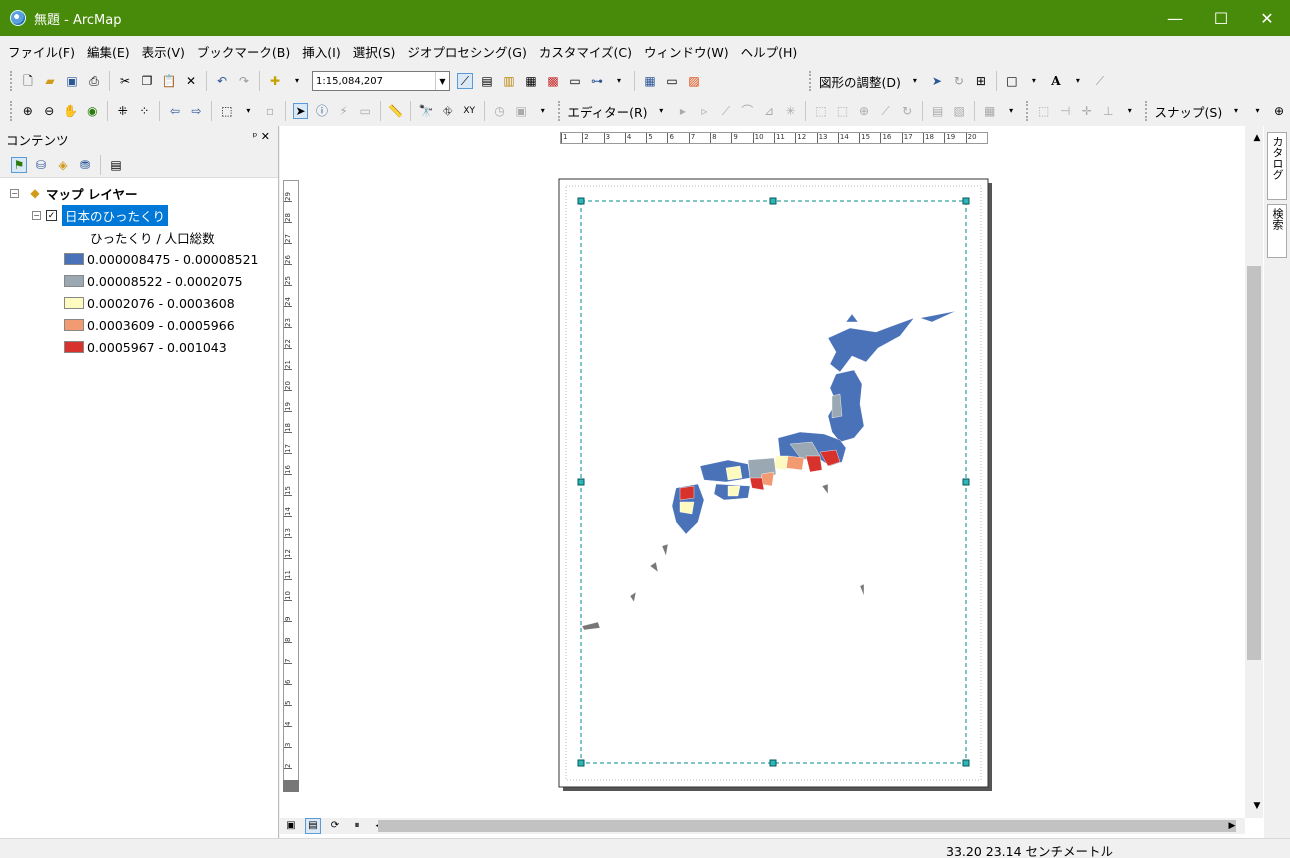 This screenshot has height=858, width=1290. What do you see at coordinates (762, 826) in the screenshot?
I see `horizontal-scrollbar: ▣ ▤ ⟳ ⏸ ◀ ▶` at bounding box center [762, 826].